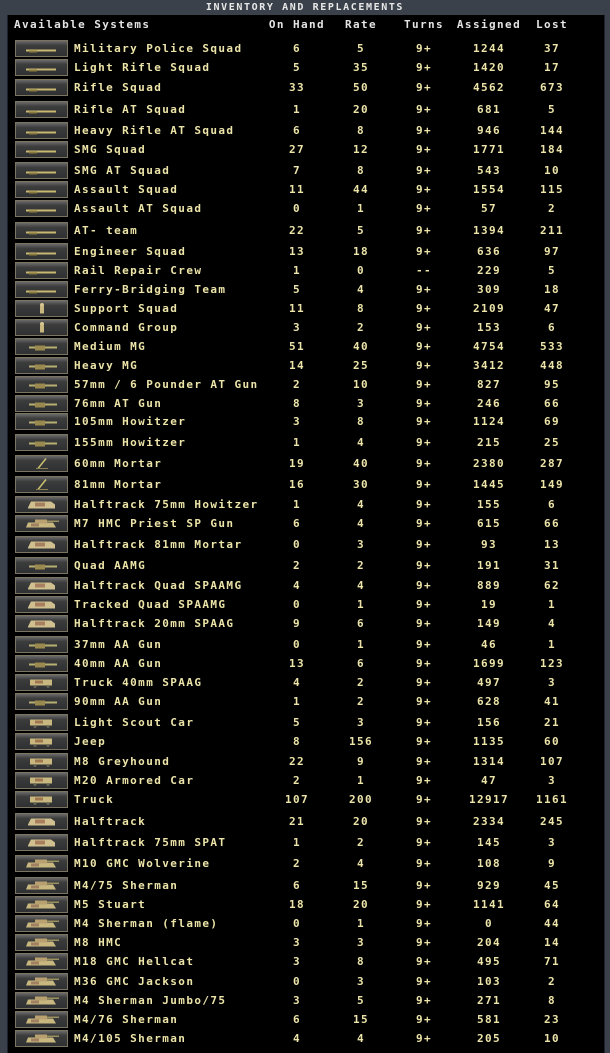 This screenshot has width=610, height=1053. Describe the element at coordinates (150, 1001) in the screenshot. I see `system-name: M4 Sherman Jumbo/75` at that location.